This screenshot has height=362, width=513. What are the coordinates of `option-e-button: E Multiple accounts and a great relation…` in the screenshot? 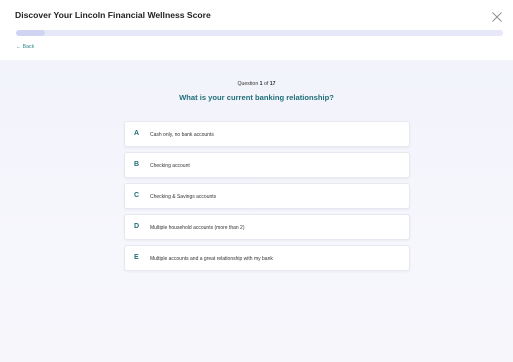 It's located at (267, 258).